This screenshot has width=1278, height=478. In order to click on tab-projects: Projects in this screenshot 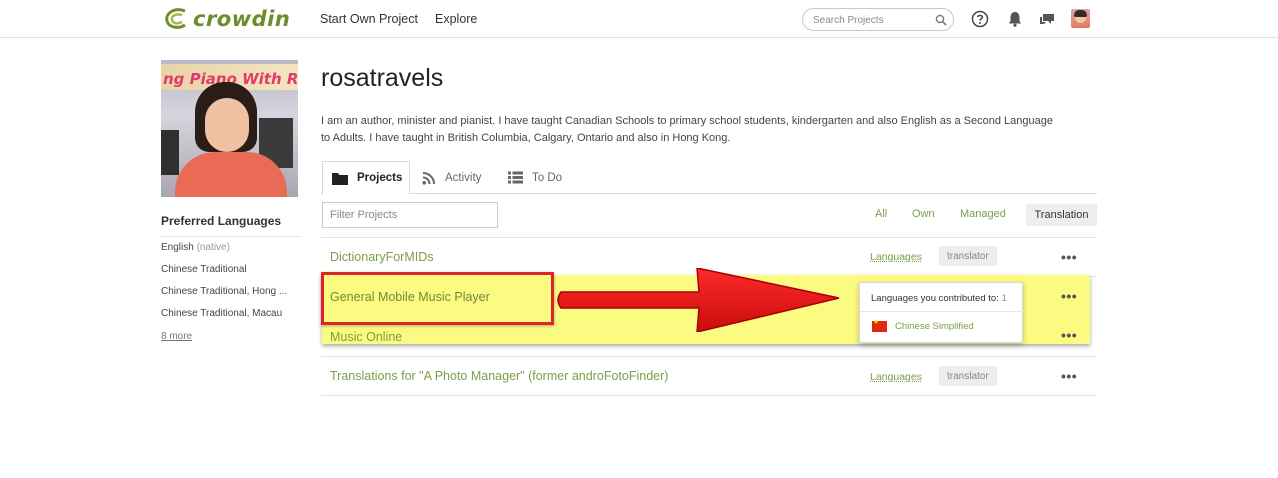, I will do `click(366, 178)`.